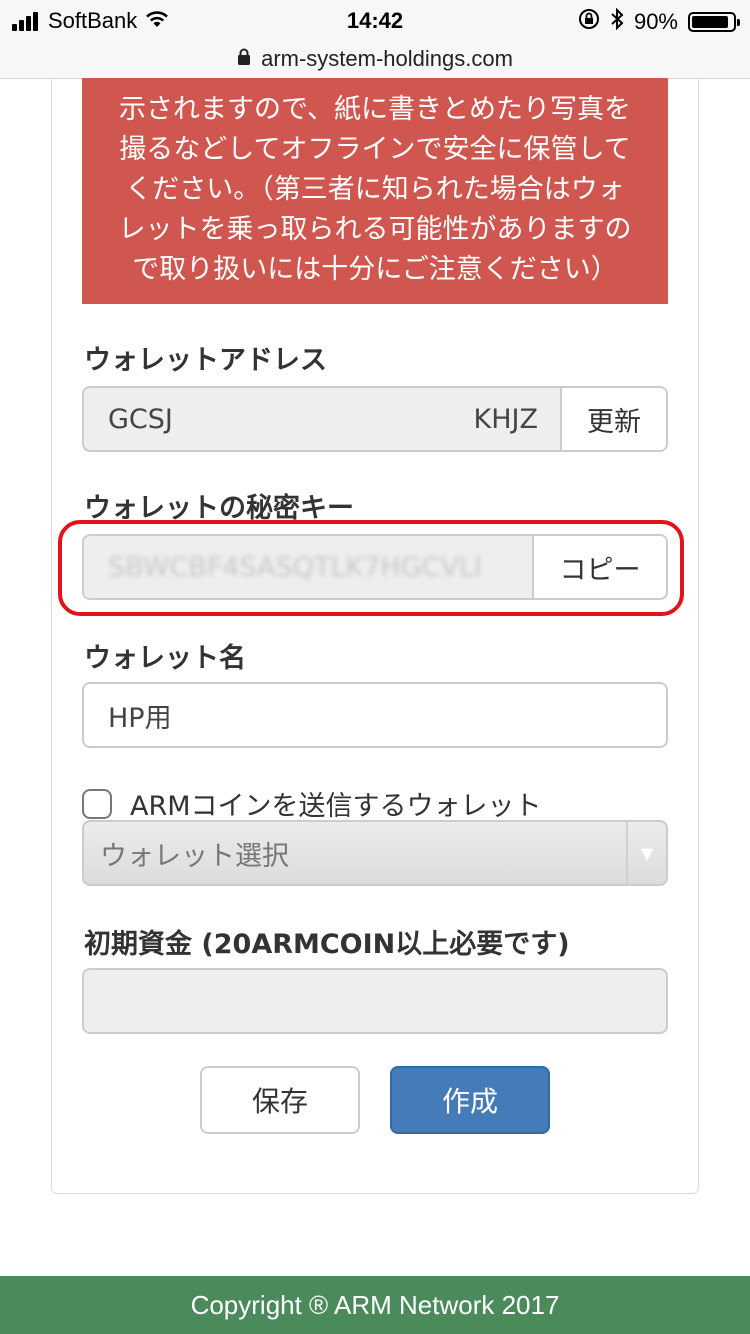 The image size is (750, 1334). I want to click on warning-line: で取り扱いには十分にご注意ください）, so click(375, 269).